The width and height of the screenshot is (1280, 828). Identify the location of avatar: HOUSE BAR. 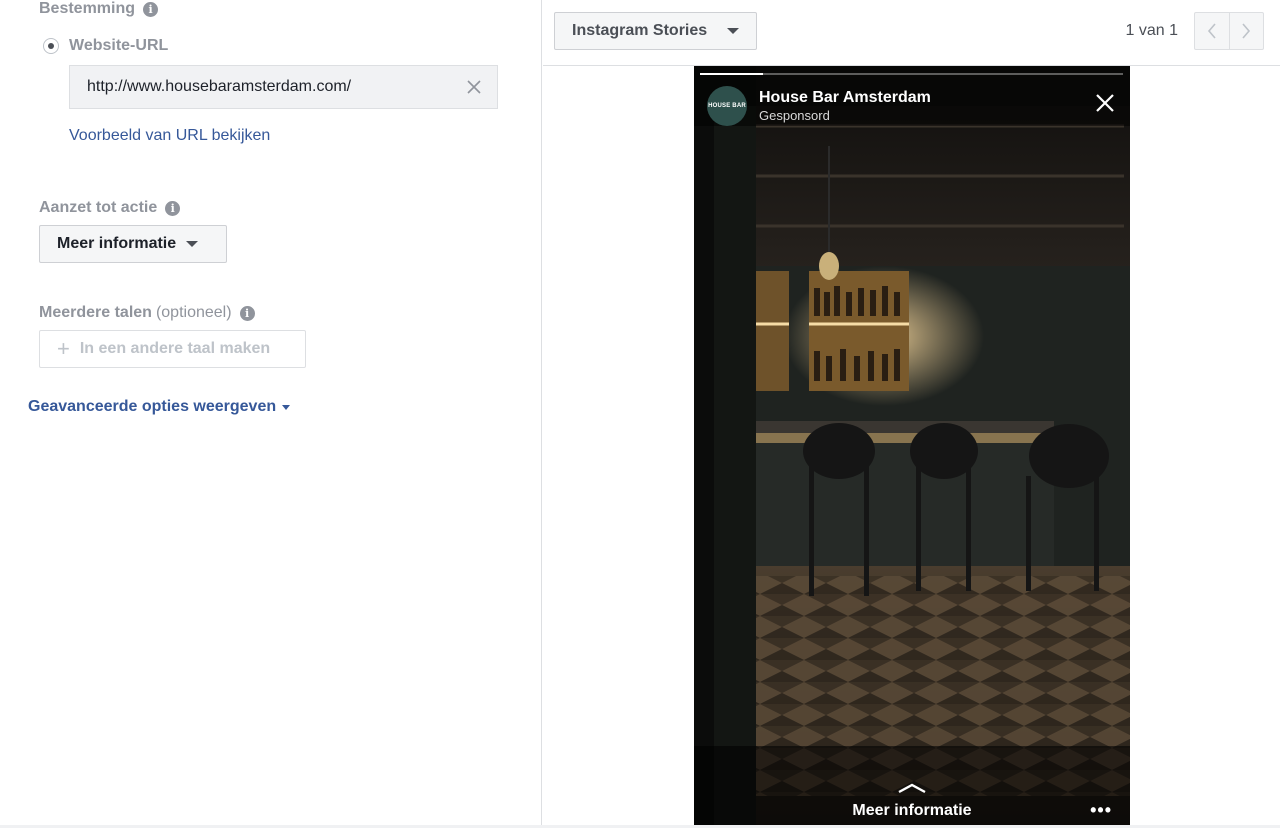
(727, 106).